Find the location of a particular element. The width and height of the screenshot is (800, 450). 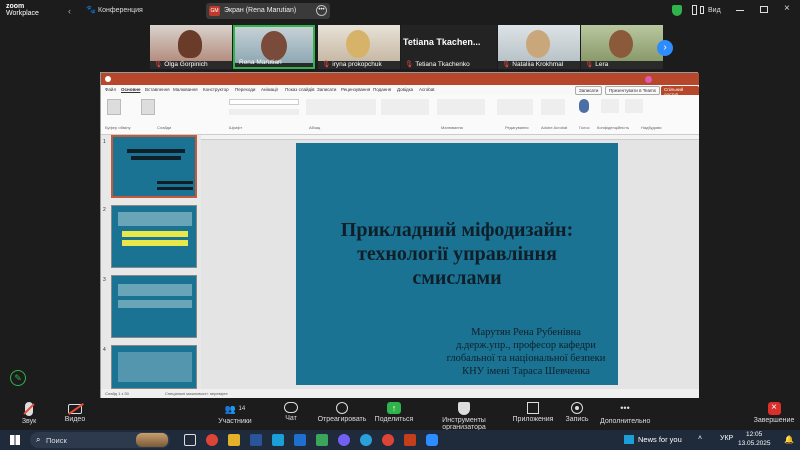

screen-share-indicator: GM Экран (Rena Marutian) ••• is located at coordinates (268, 11).